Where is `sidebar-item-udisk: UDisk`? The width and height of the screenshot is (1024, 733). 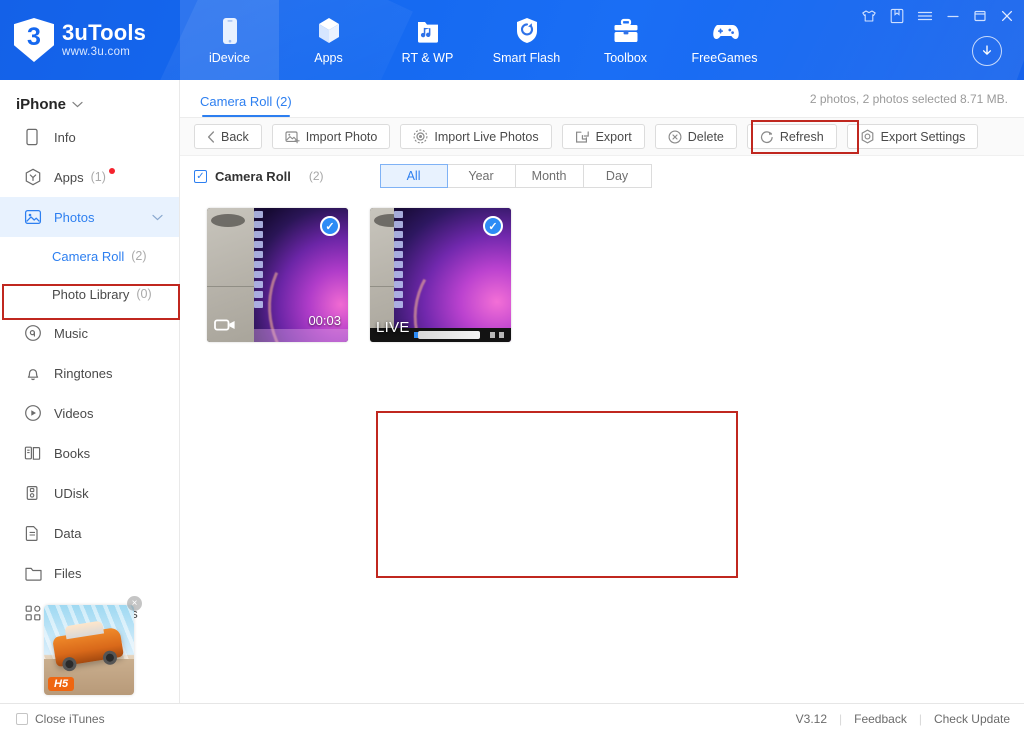 sidebar-item-udisk: UDisk is located at coordinates (89, 493).